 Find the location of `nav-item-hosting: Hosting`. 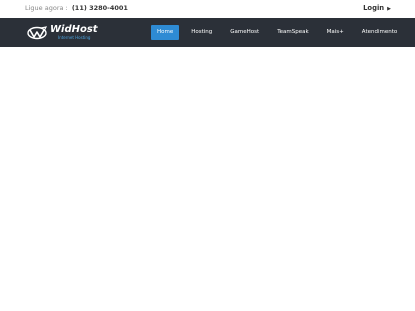

nav-item-hosting: Hosting is located at coordinates (201, 32).